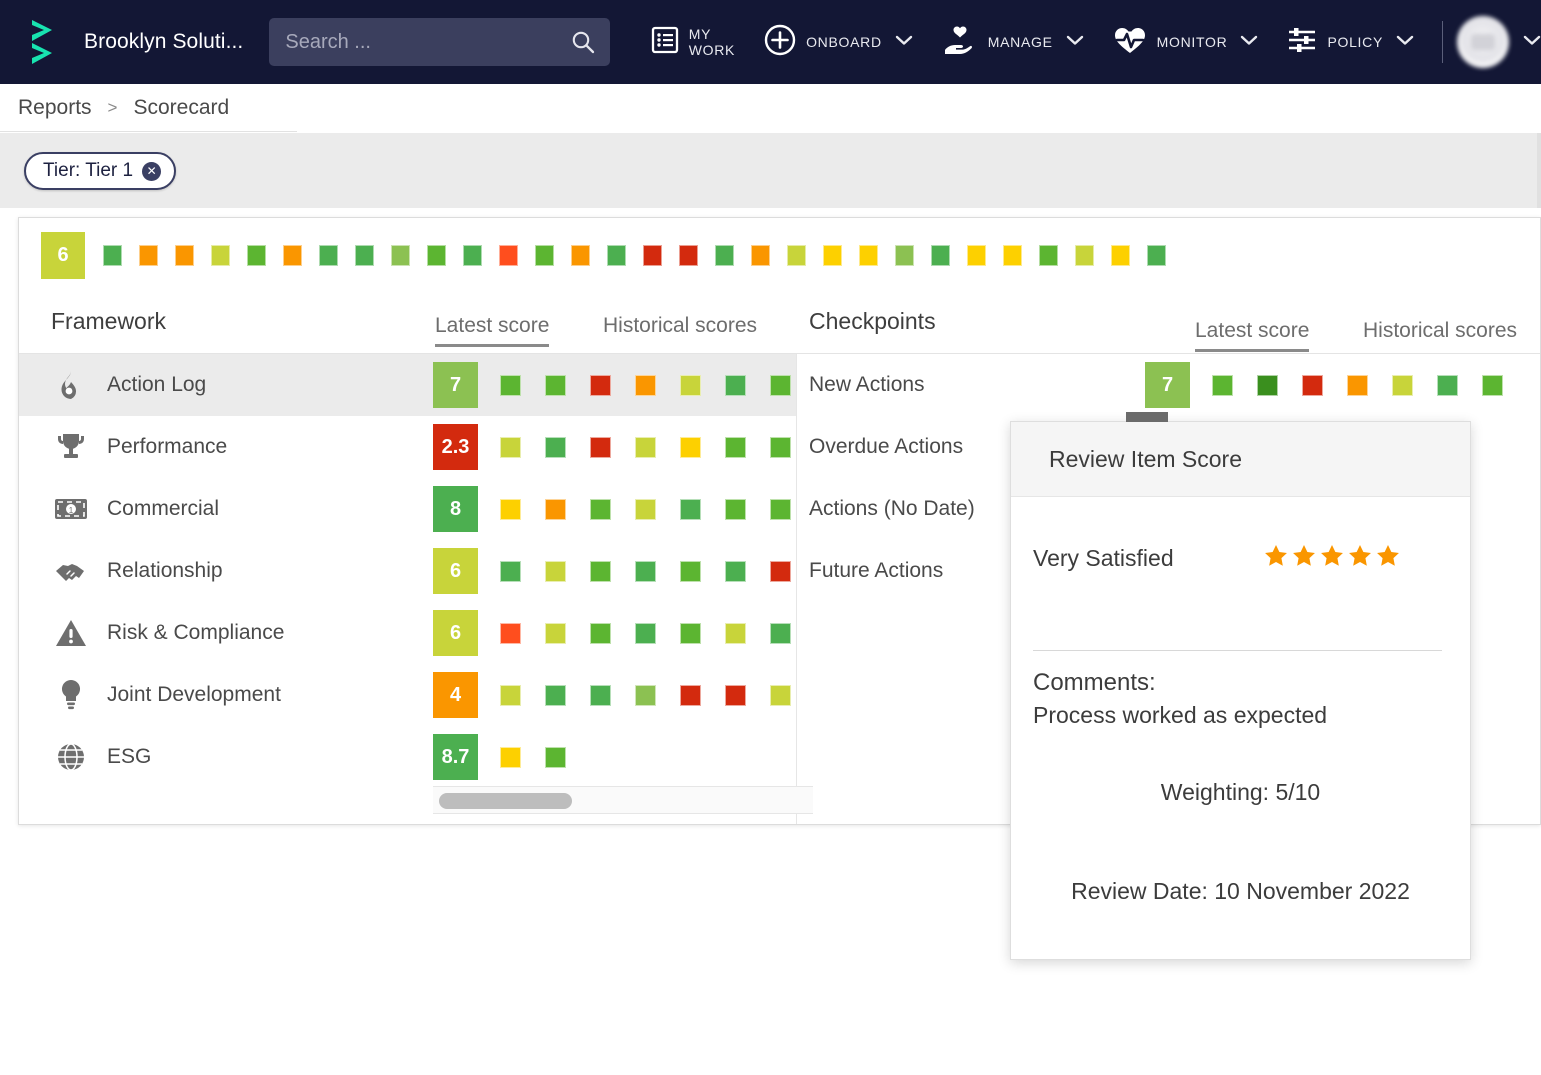 The width and height of the screenshot is (1541, 1075). What do you see at coordinates (455, 385) in the screenshot?
I see `latest-score-cell: 7` at bounding box center [455, 385].